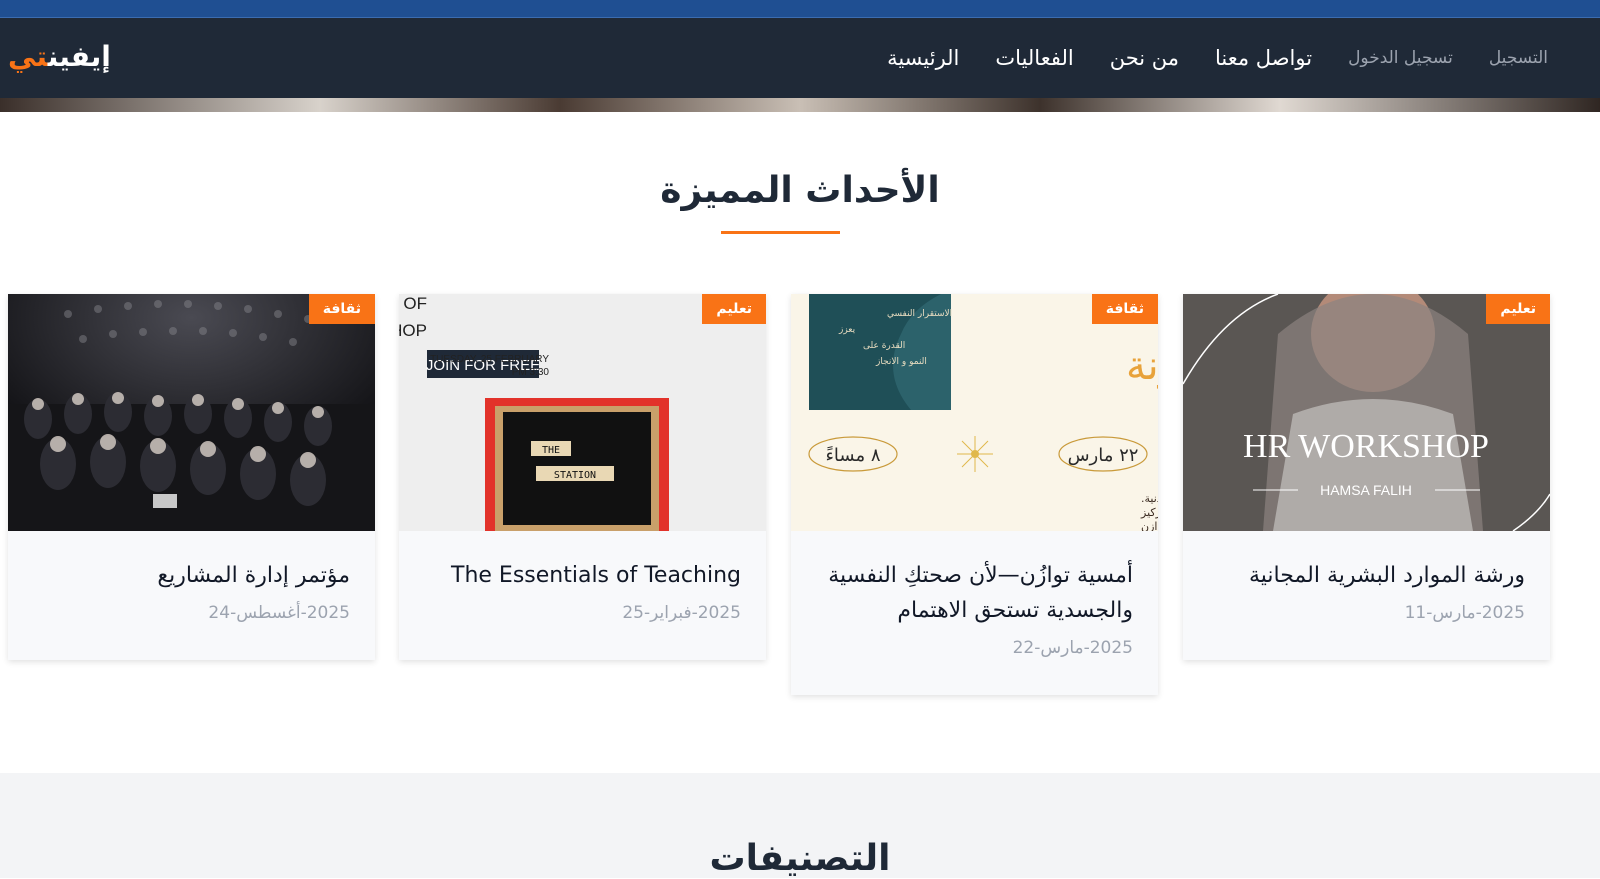 The image size is (1600, 879). What do you see at coordinates (531, 372) in the screenshot?
I see `image-time: 3:30 PM` at bounding box center [531, 372].